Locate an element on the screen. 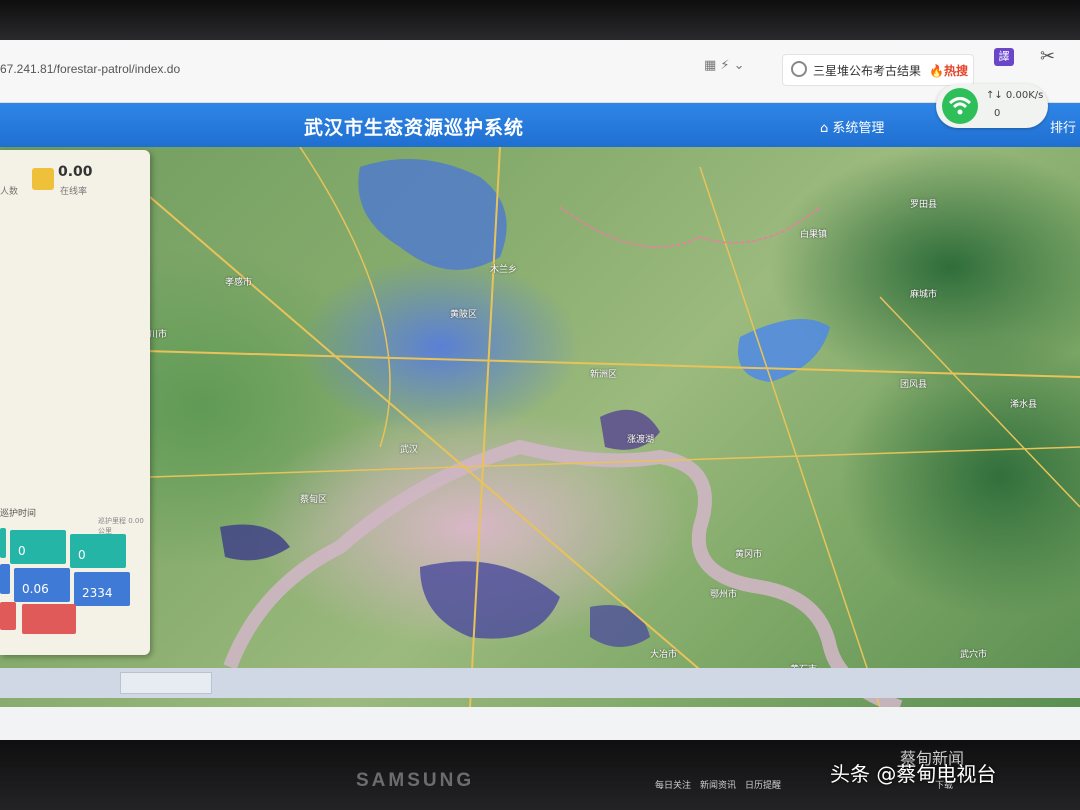 The width and height of the screenshot is (1080, 810). app-header: 武汉市生态资源巡护系统 ⌂ 系统管理 排行 is located at coordinates (540, 125).